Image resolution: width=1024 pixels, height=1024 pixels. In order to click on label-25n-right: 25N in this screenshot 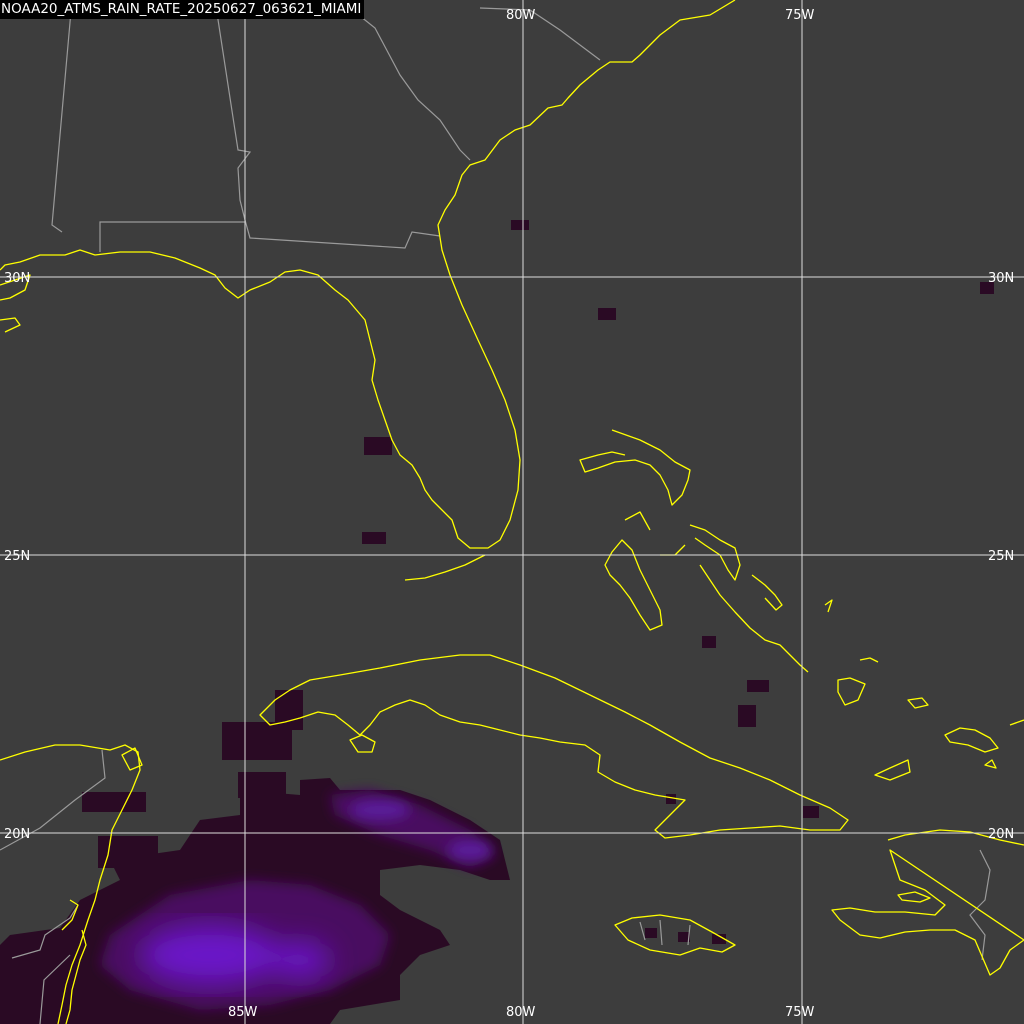, I will do `click(1001, 556)`.